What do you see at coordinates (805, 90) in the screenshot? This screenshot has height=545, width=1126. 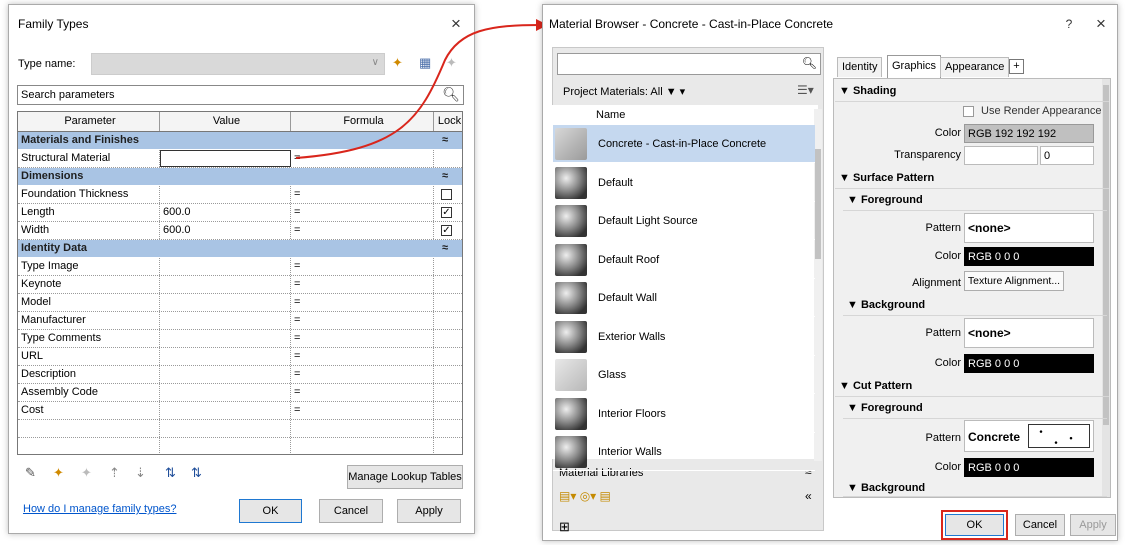 I see `list-view-icon: ☰▾` at bounding box center [805, 90].